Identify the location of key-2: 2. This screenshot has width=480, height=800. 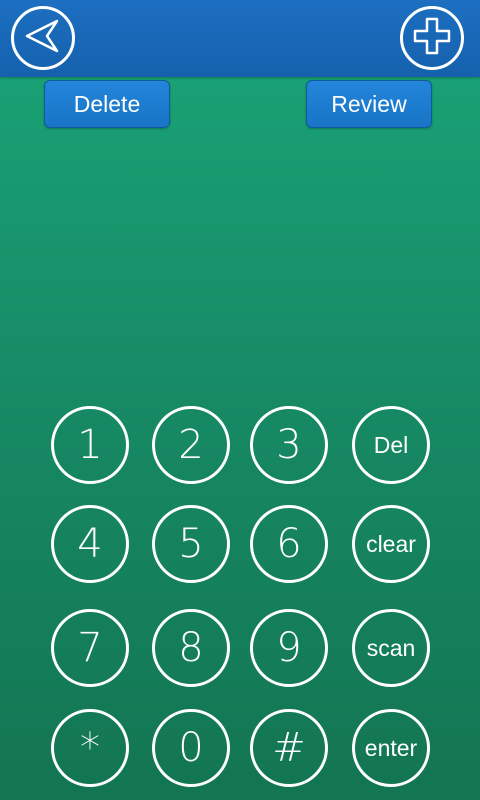
(191, 445).